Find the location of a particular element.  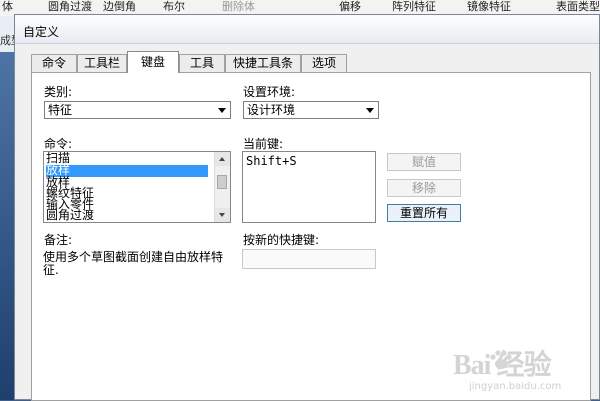

tab-keyboard: 键盘 is located at coordinates (153, 62).